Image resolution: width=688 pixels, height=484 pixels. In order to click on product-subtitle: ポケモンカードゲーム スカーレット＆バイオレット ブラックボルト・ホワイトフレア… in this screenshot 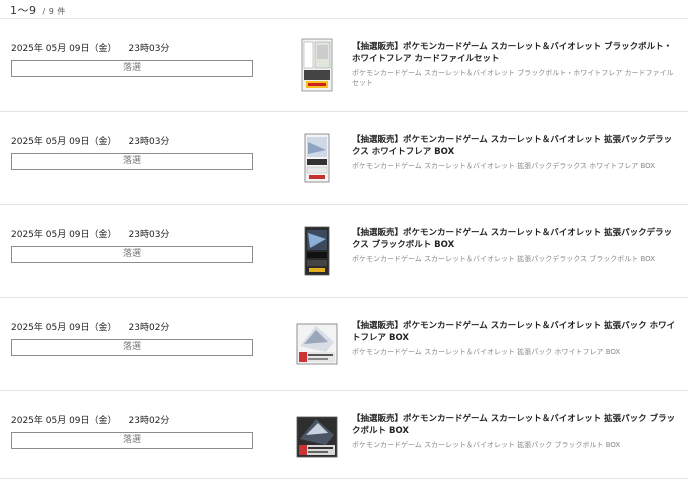, I will do `click(513, 78)`.